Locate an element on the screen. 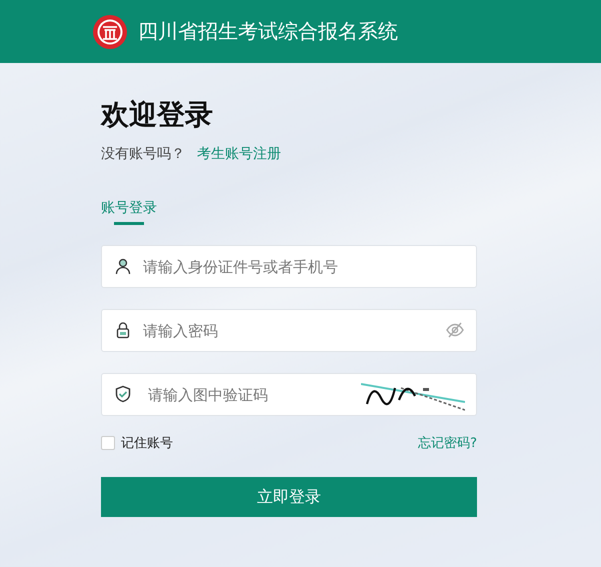  forgot-password-link: 忘记密码? is located at coordinates (447, 443).